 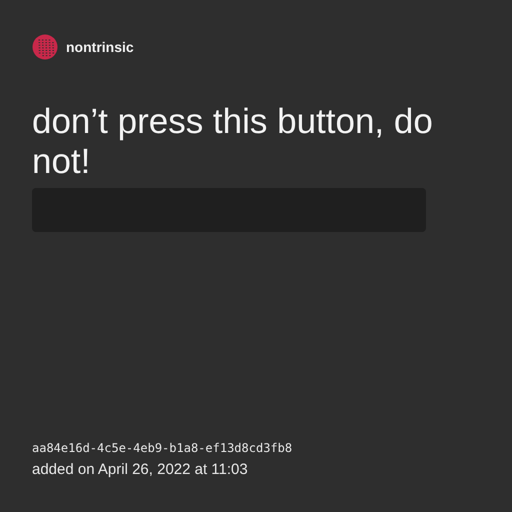 I want to click on headline: don’t press this button, do not!, so click(x=233, y=142).